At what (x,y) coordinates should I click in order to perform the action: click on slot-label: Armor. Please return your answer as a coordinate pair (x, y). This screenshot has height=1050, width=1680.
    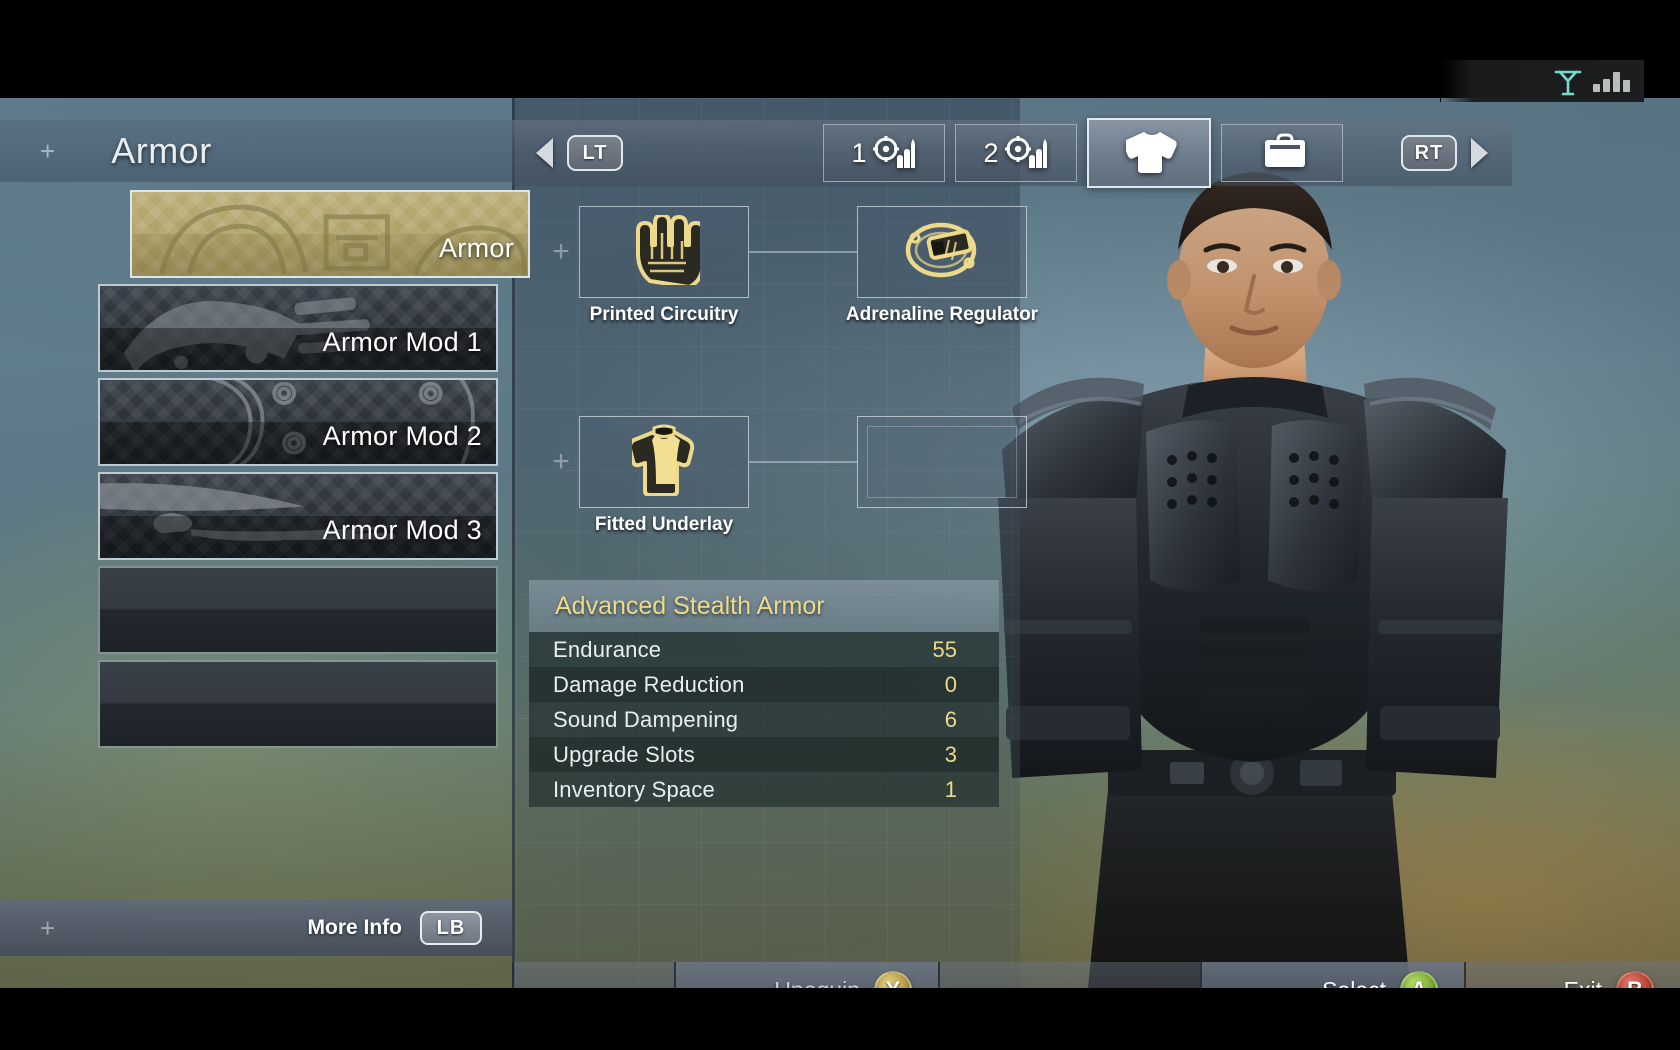
    Looking at the image, I should click on (476, 248).